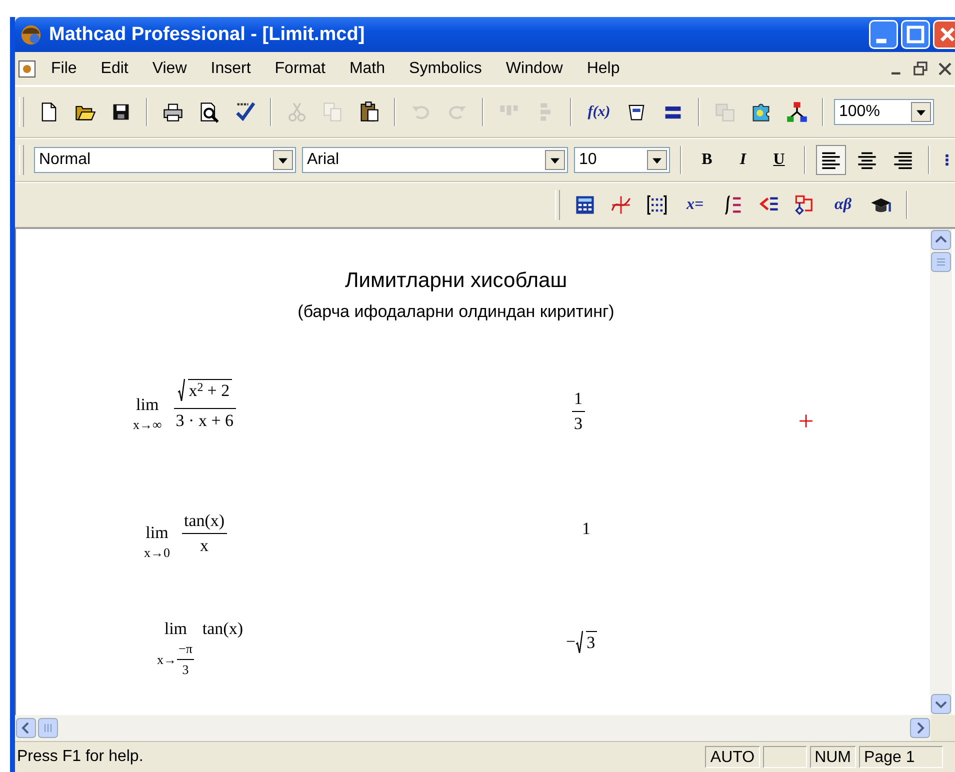 This screenshot has width=955, height=772. I want to click on calculator-icon, so click(585, 205).